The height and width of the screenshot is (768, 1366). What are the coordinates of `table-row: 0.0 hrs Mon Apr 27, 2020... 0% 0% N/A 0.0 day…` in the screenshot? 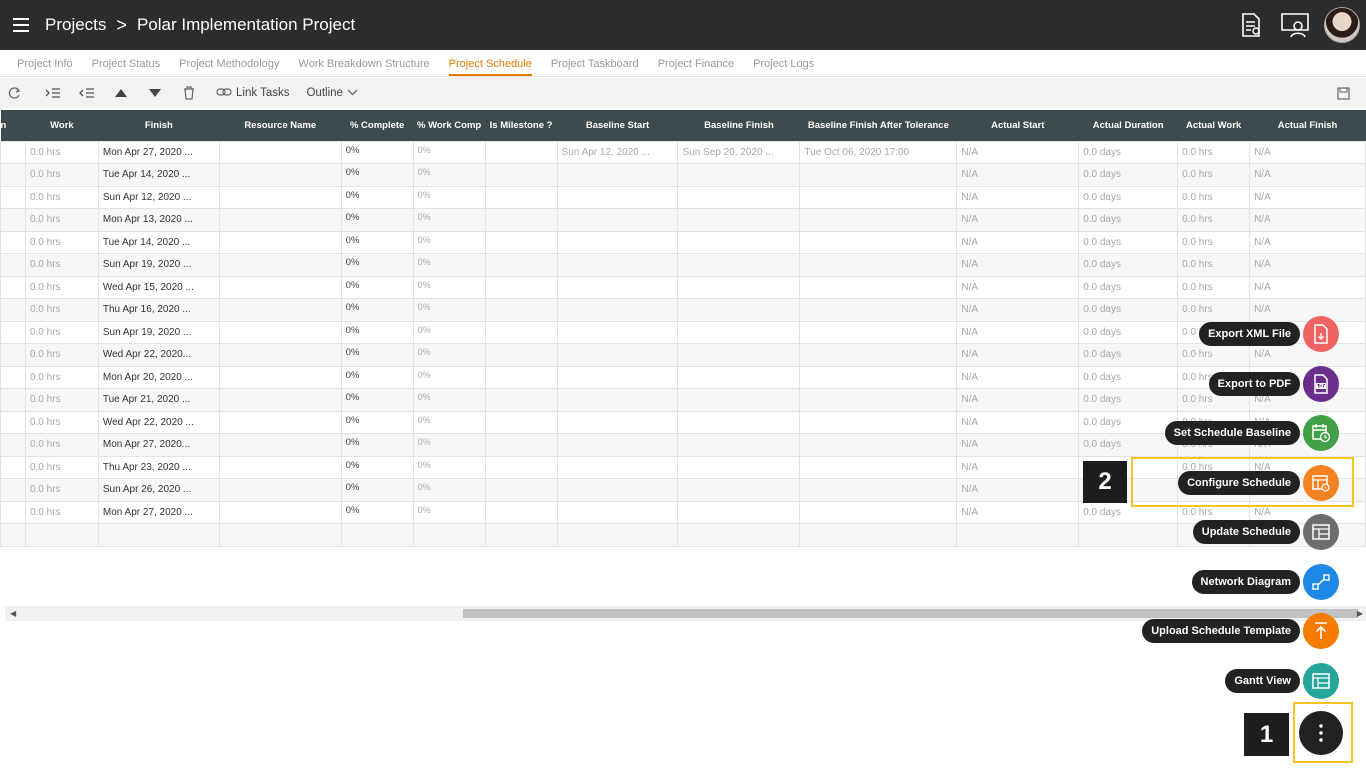 It's located at (683, 445).